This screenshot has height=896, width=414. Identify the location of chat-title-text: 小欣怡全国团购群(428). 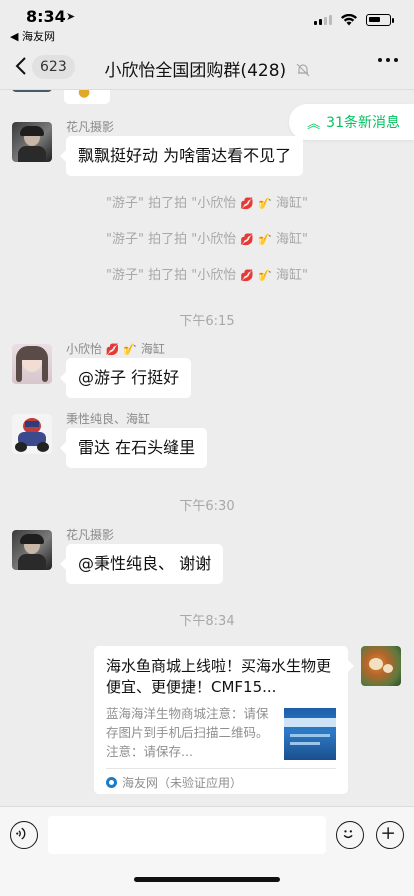
(195, 71).